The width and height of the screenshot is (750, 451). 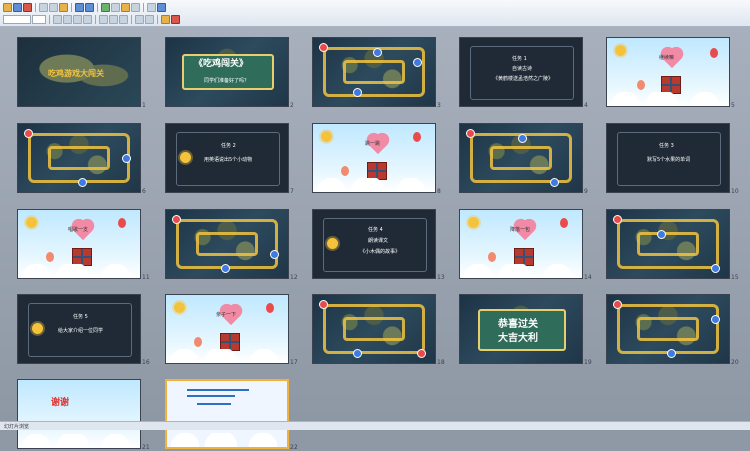 I want to click on slide-number: 21, so click(x=146, y=447).